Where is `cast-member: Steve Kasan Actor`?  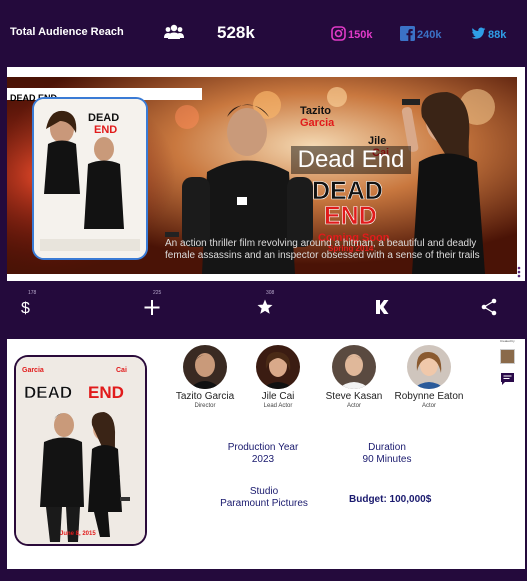
cast-member: Steve Kasan Actor is located at coordinates (354, 377).